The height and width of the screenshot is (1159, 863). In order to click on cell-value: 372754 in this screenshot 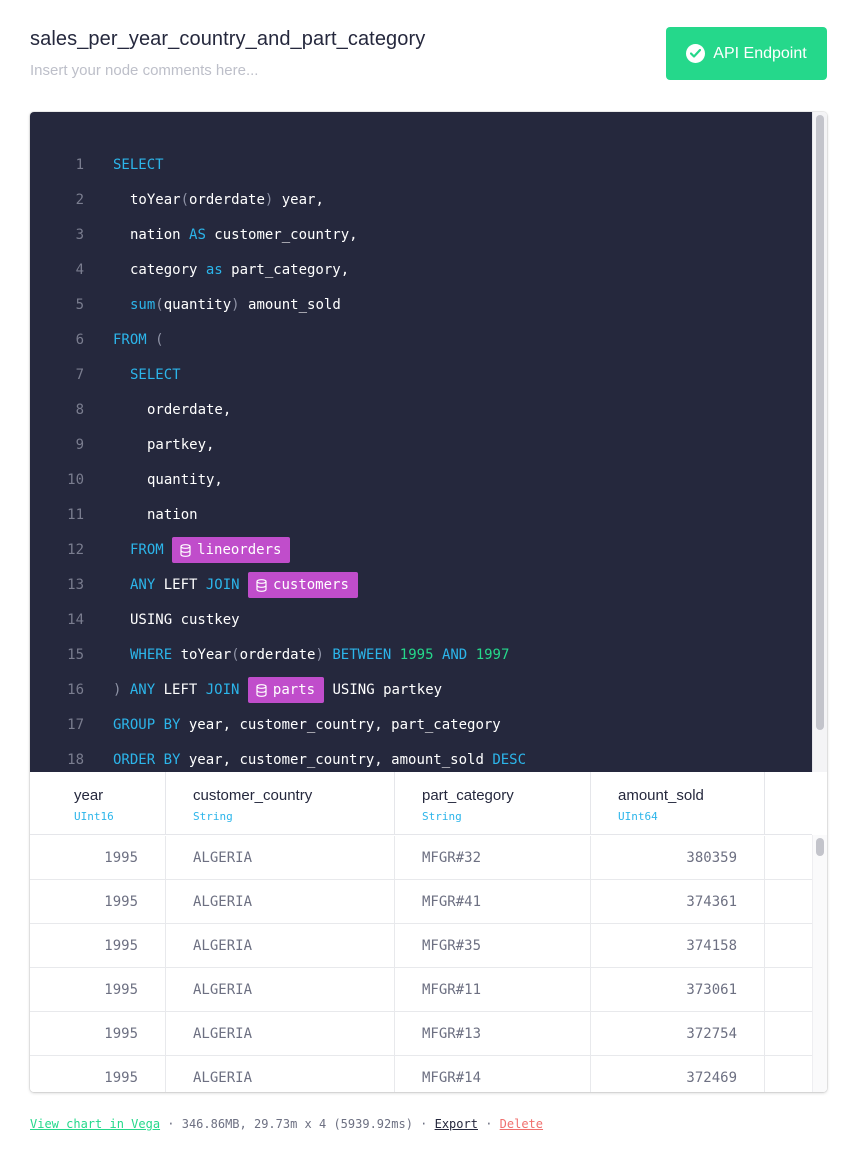, I will do `click(711, 1034)`.